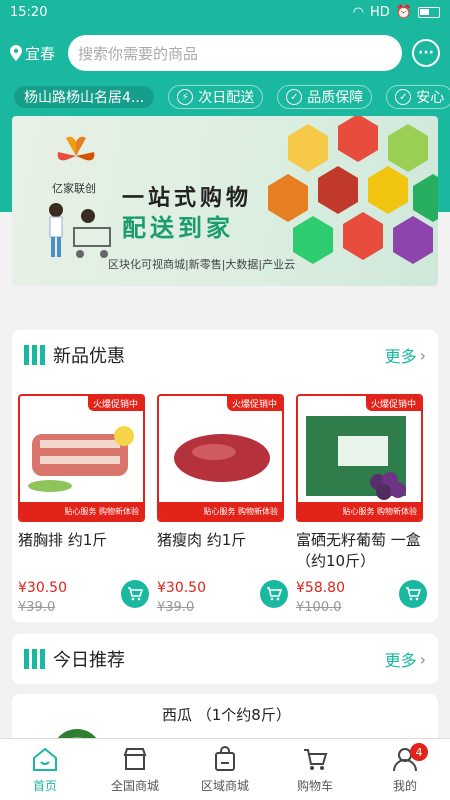 This screenshot has height=800, width=450. Describe the element at coordinates (89, 660) in the screenshot. I see `section-title: 今日推荐` at that location.